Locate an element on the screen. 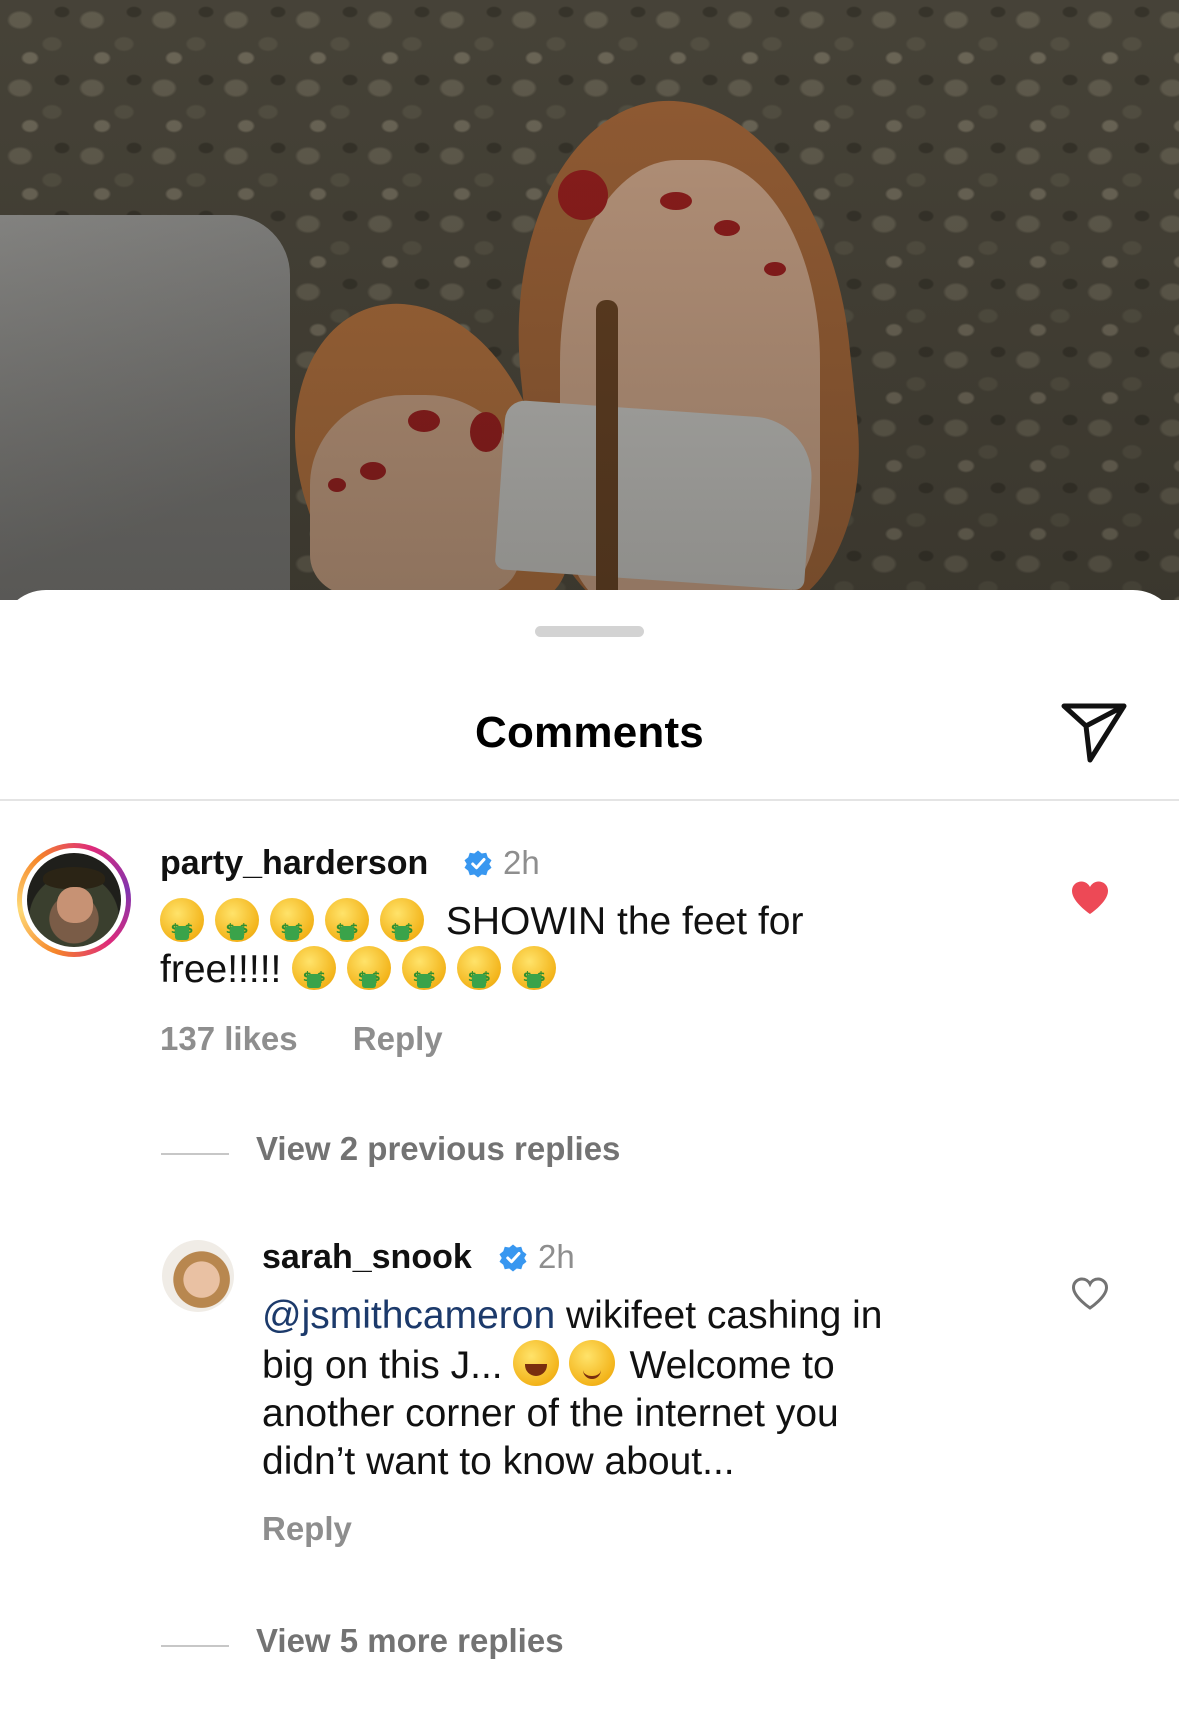 Image resolution: width=1179 pixels, height=1712 pixels. comment-text-part: free!!!!! is located at coordinates (221, 969).